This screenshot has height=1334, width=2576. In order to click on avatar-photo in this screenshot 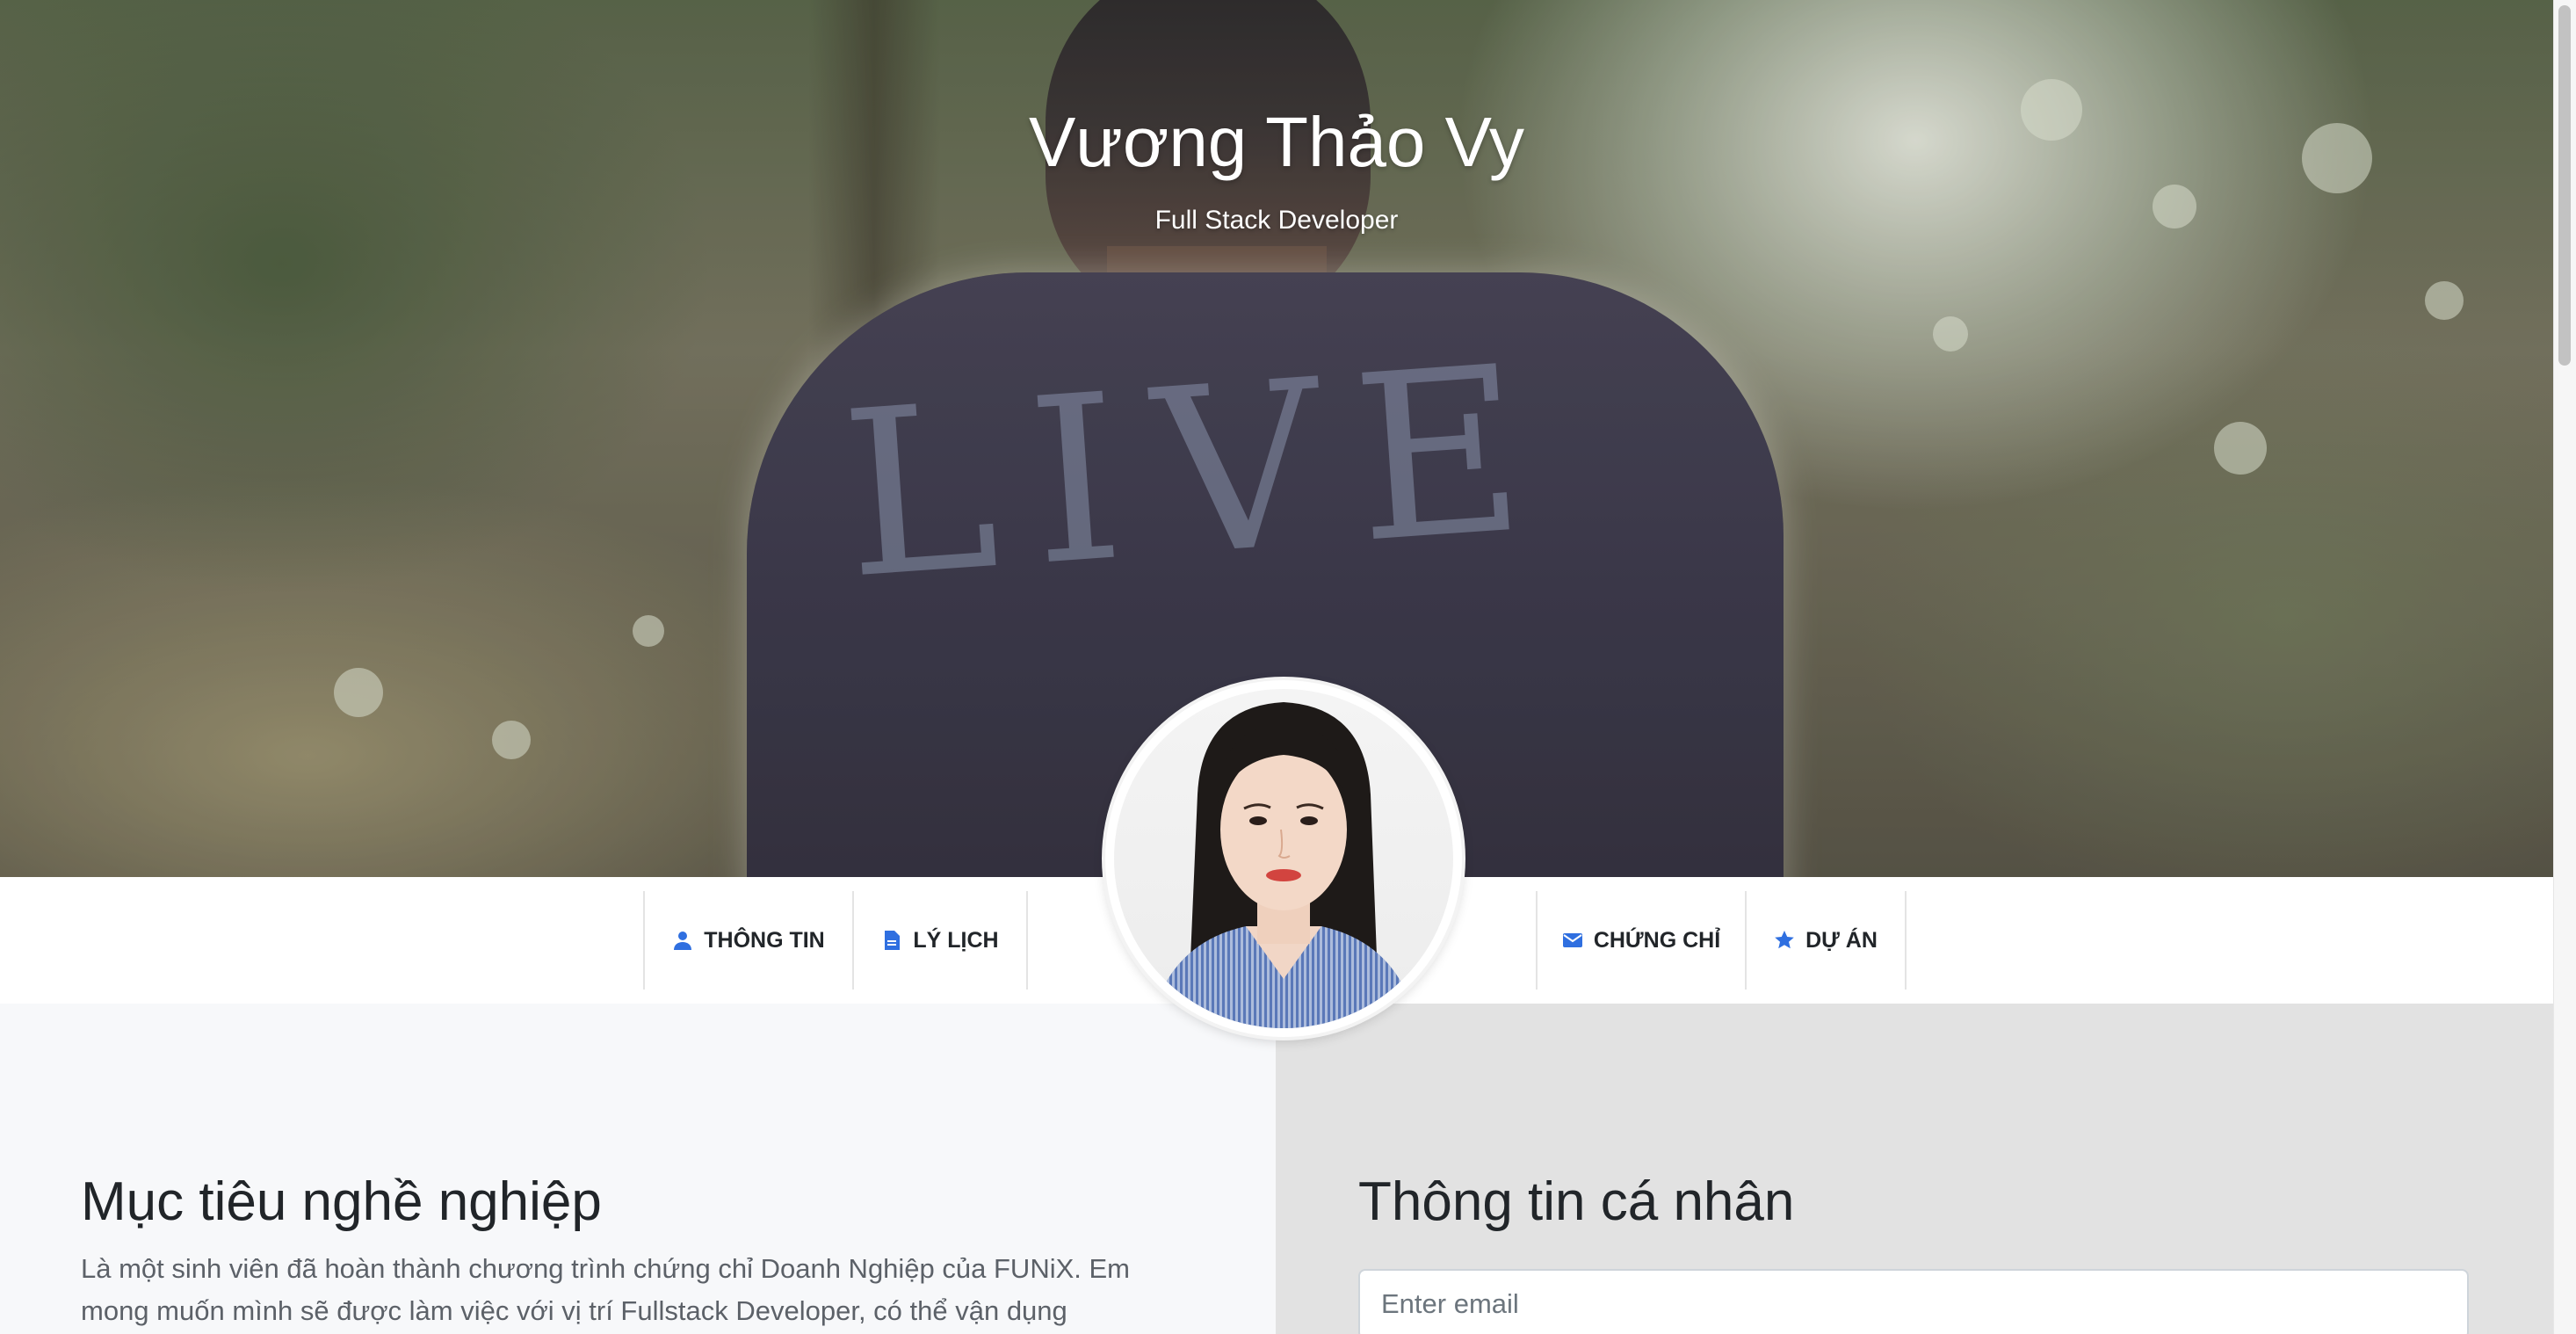, I will do `click(1283, 859)`.